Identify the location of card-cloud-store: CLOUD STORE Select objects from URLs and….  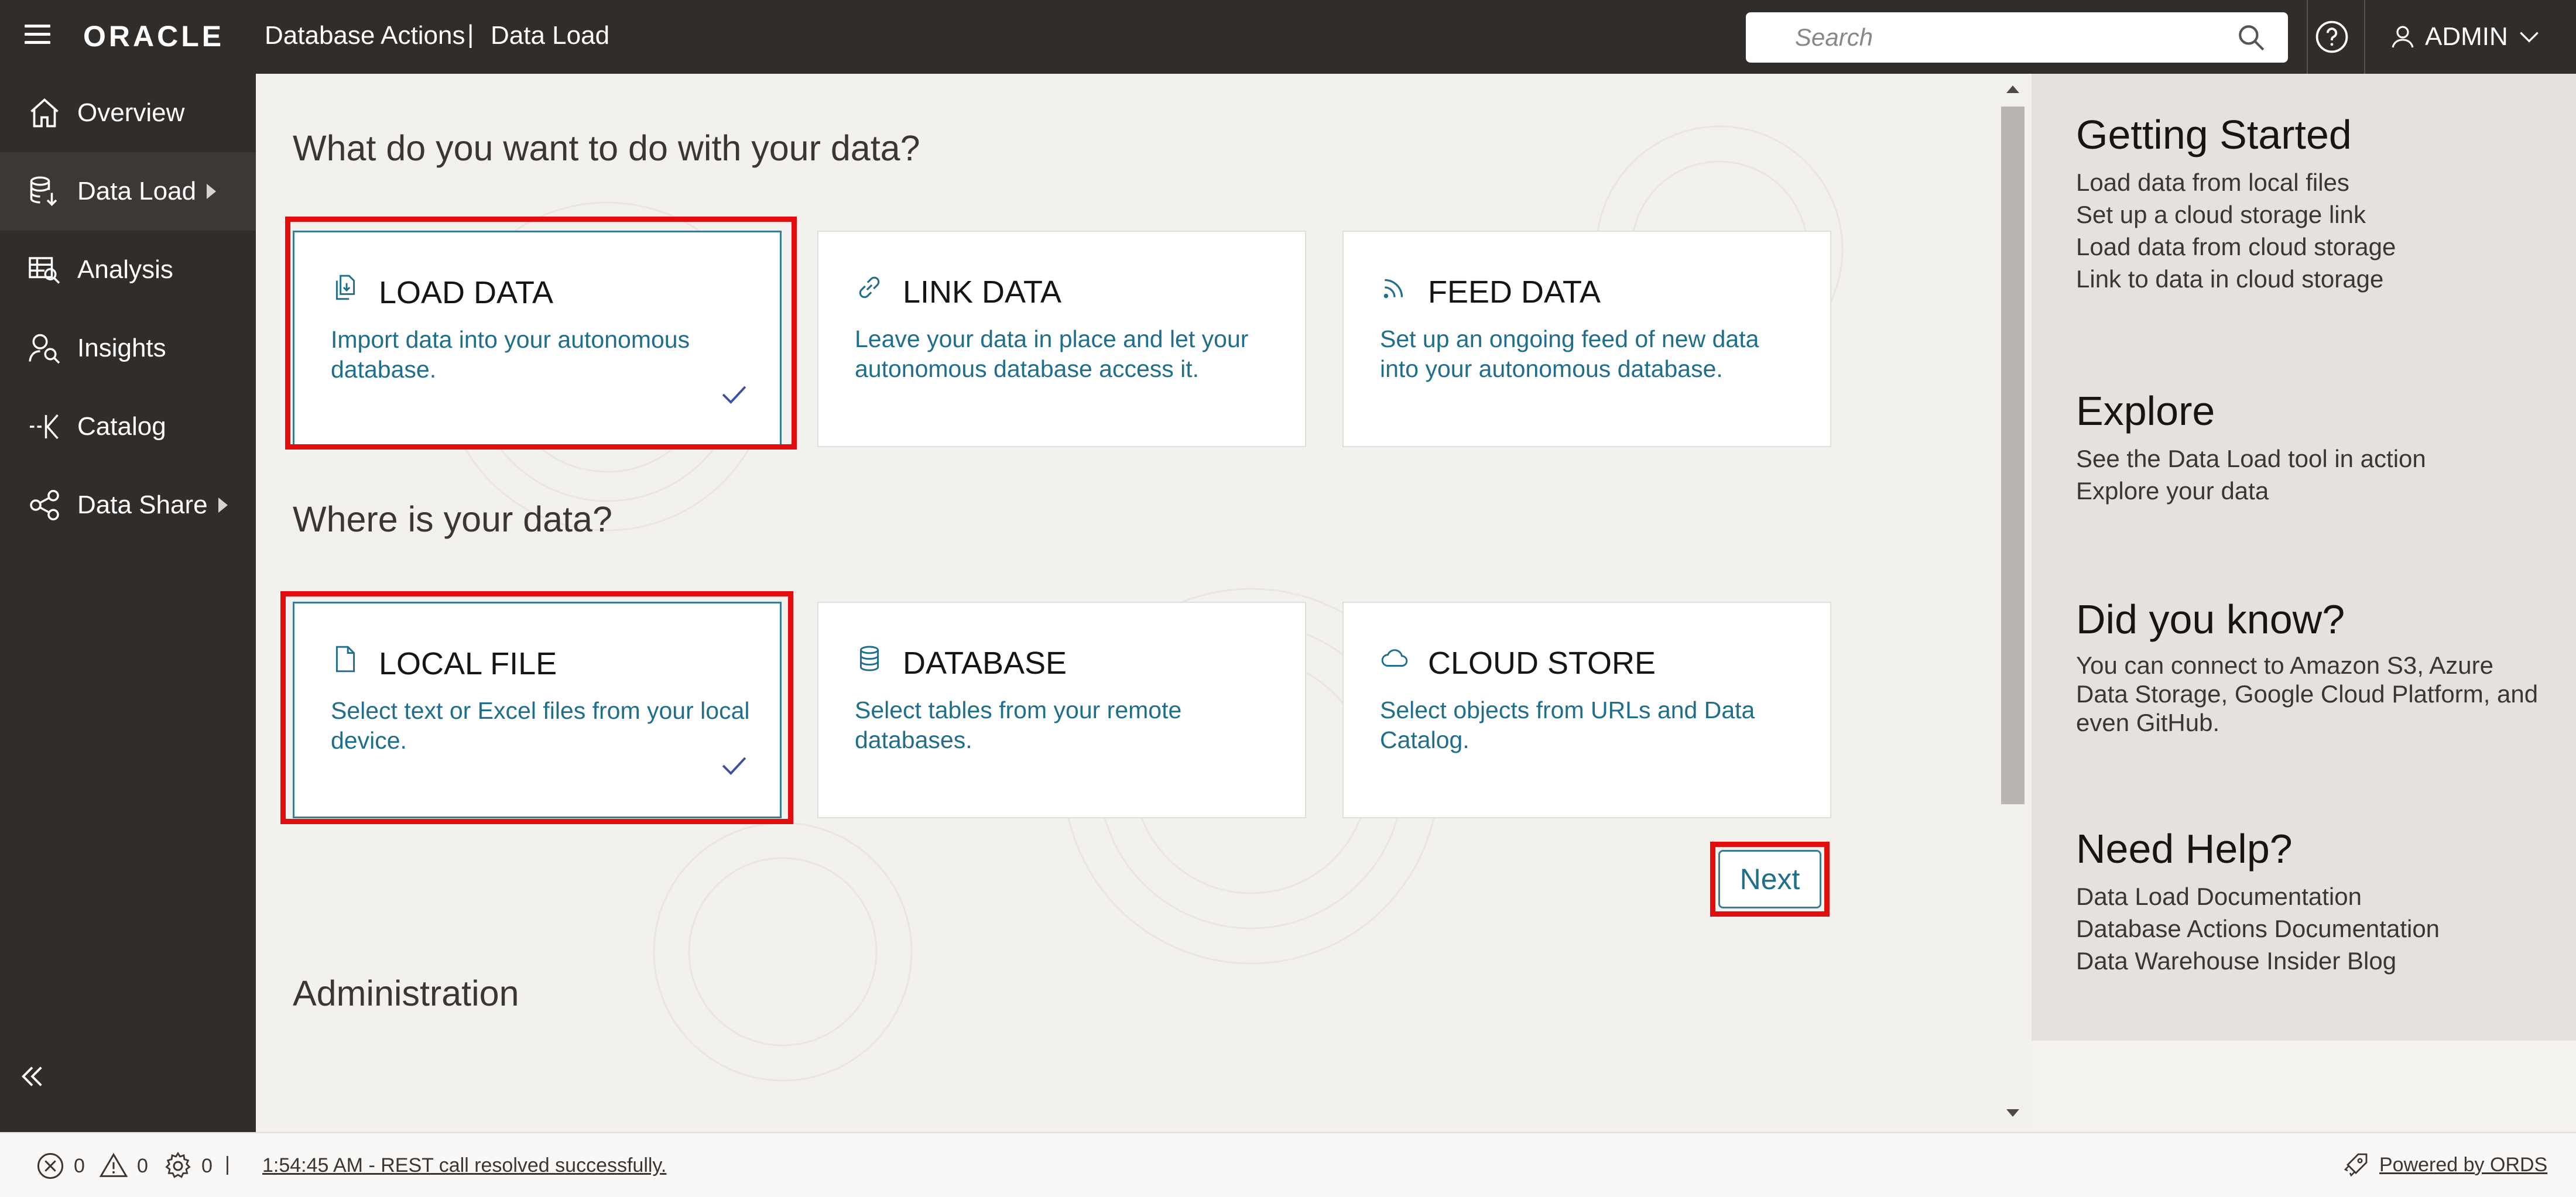
(1586, 710).